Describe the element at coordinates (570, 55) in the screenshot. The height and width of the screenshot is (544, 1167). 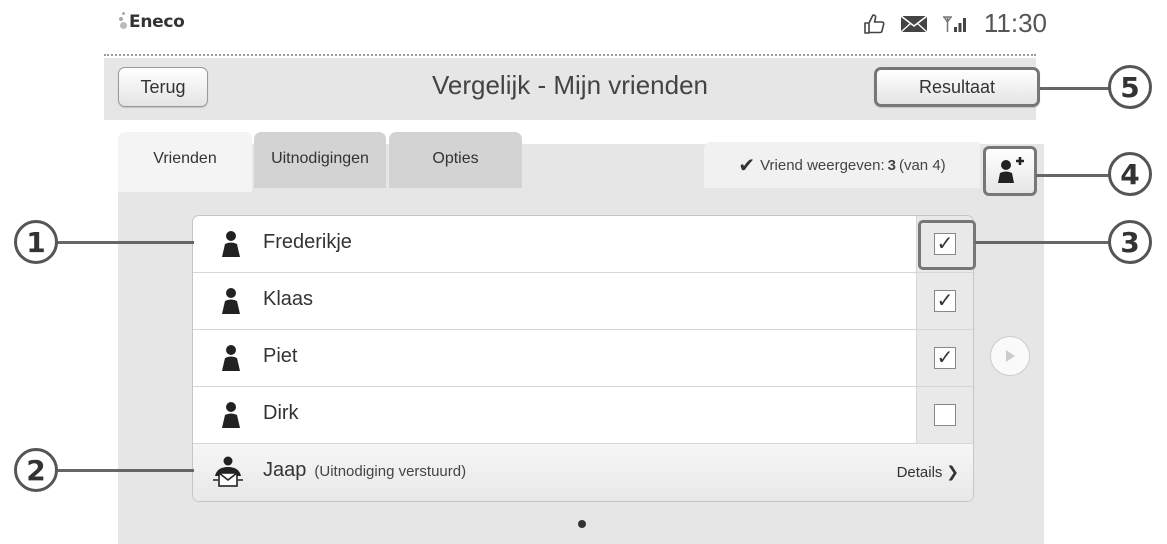
I see `divider` at that location.